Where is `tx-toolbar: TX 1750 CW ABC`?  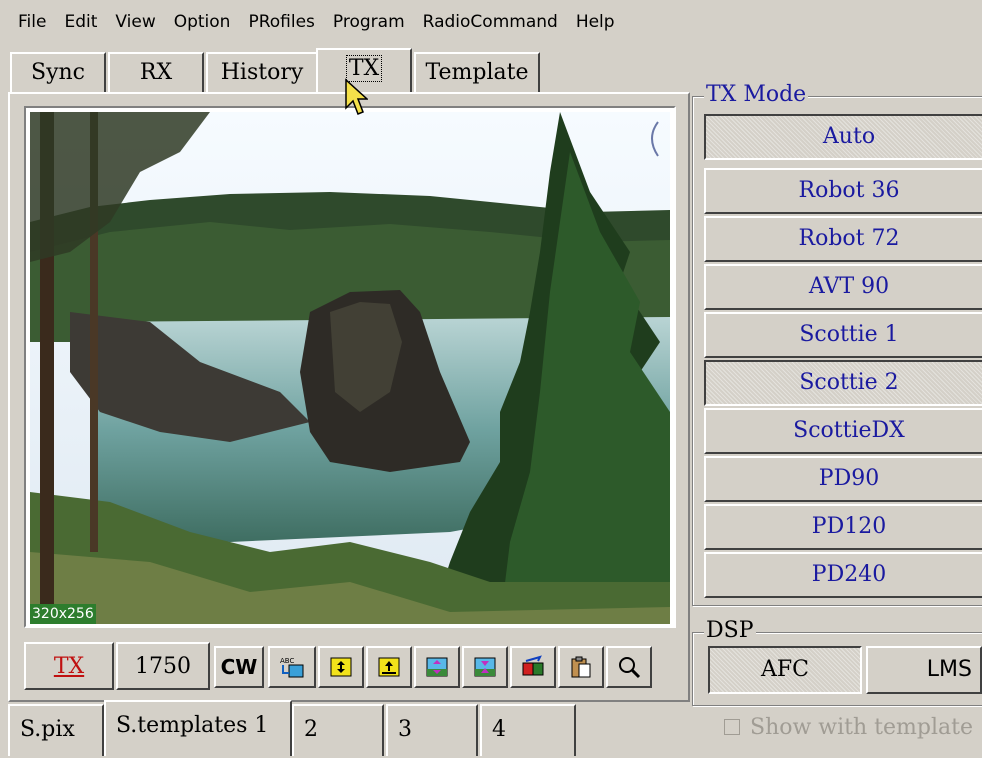
tx-toolbar: TX 1750 CW ABC is located at coordinates (354, 666).